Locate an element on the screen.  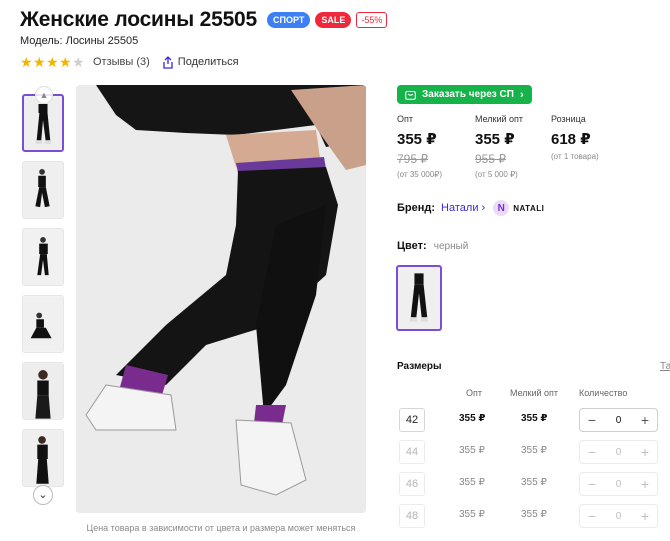
price-retail: Розница 618 ₽ (от 1 товара) is located at coordinates (575, 137).